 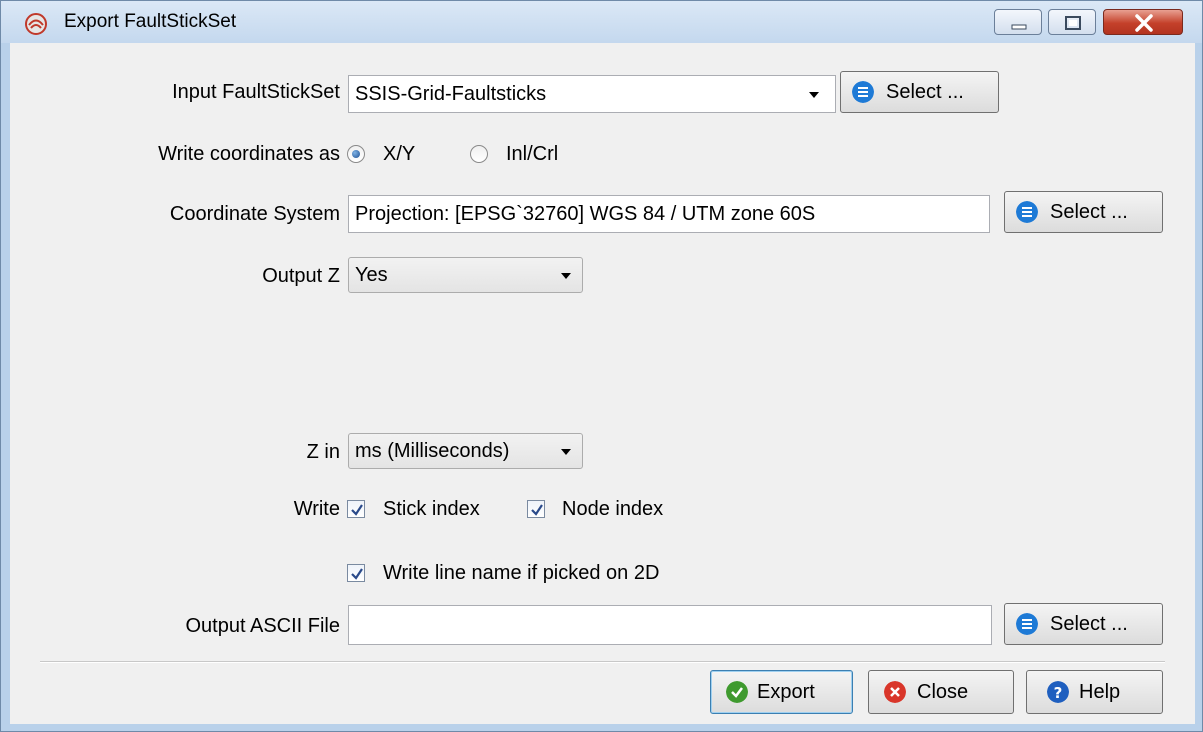 I want to click on output-z-dropdown: Yes, so click(x=465, y=275).